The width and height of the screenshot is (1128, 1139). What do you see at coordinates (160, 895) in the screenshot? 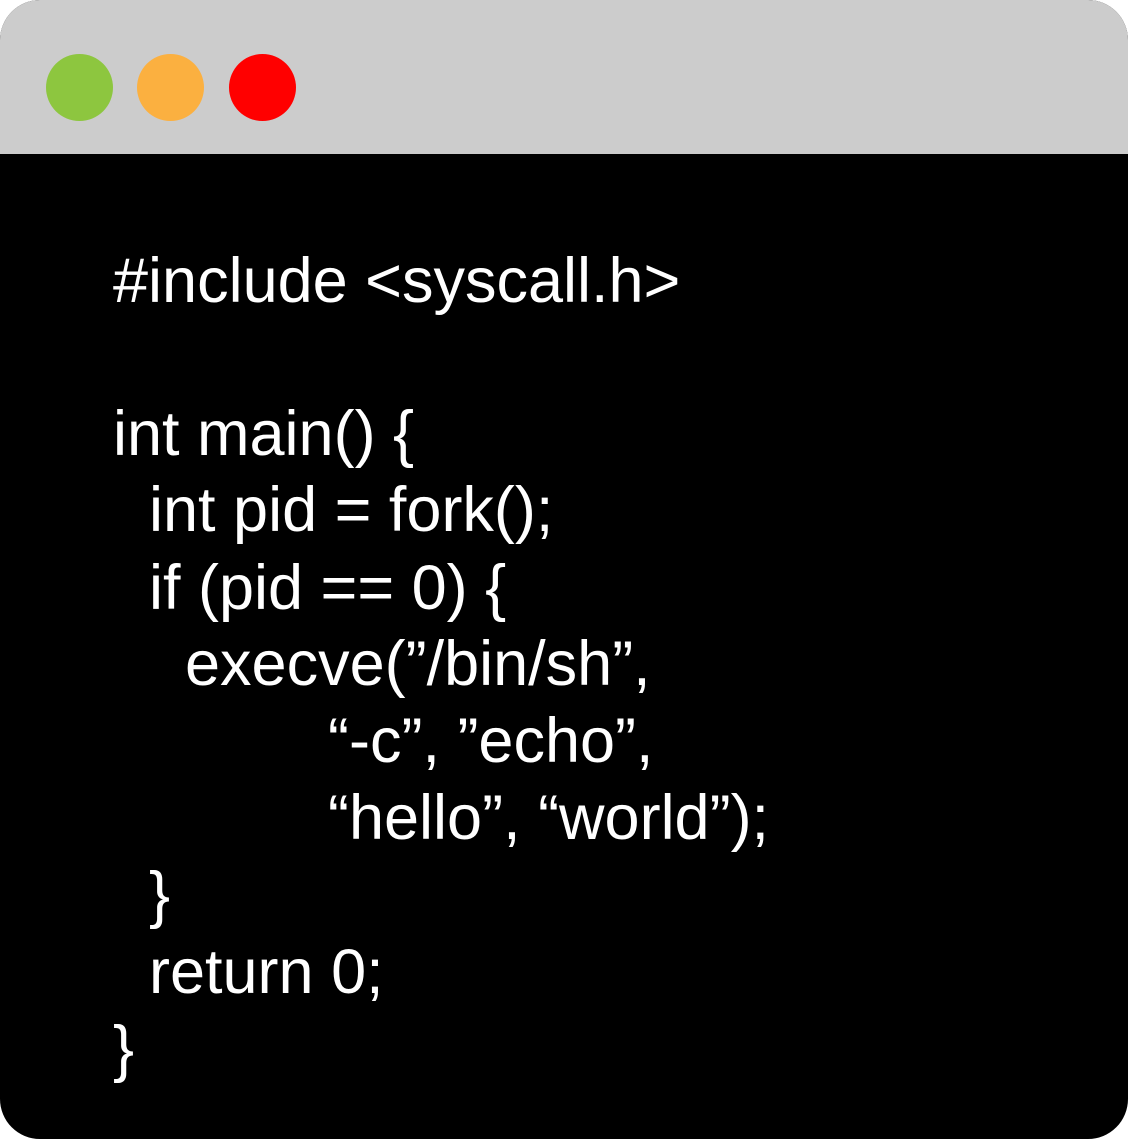
I see `code-line-8: }` at bounding box center [160, 895].